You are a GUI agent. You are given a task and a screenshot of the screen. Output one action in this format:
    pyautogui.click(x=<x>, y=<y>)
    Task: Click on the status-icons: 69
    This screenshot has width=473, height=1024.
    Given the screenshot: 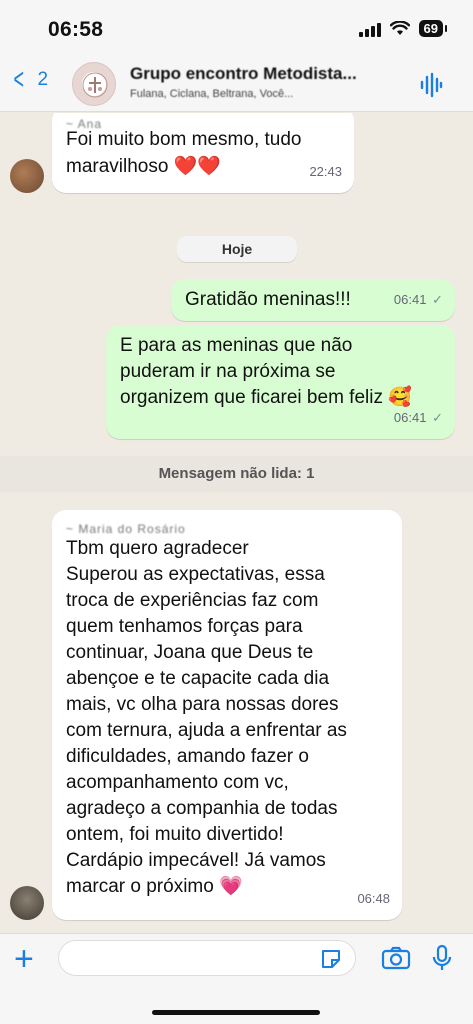 What is the action you would take?
    pyautogui.click(x=403, y=28)
    